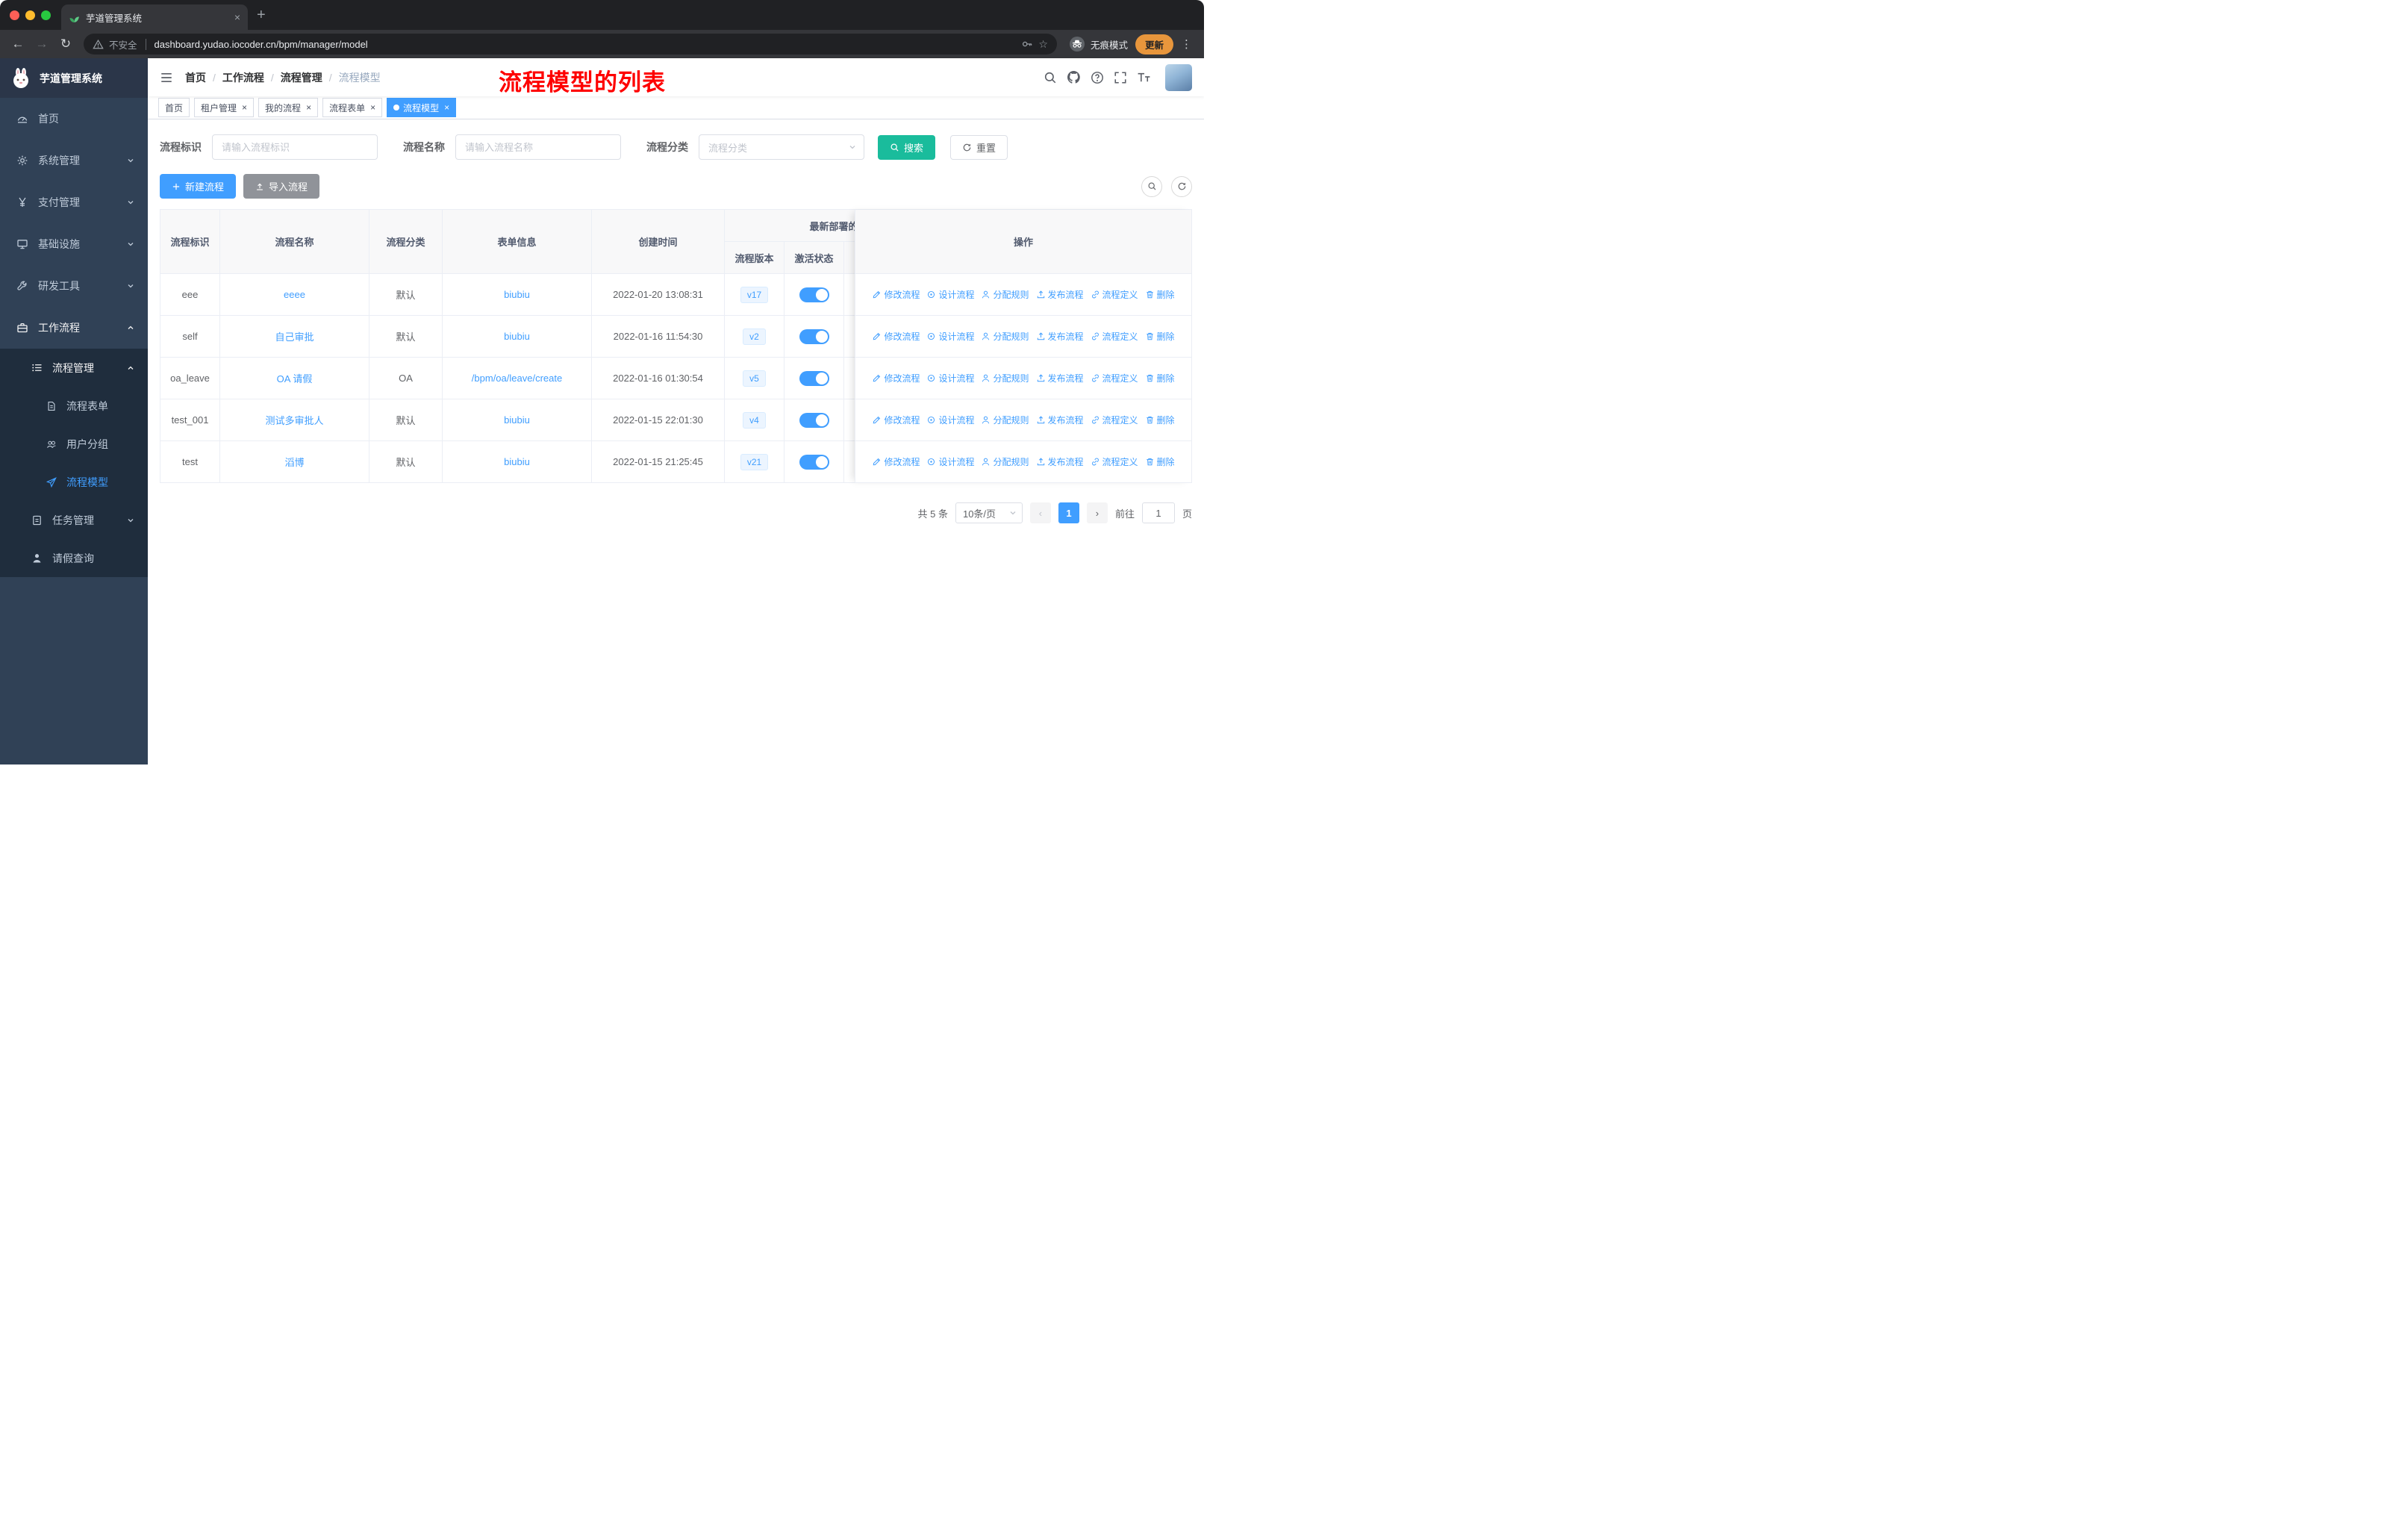  What do you see at coordinates (1151, 186) in the screenshot?
I see `show-search-button` at bounding box center [1151, 186].